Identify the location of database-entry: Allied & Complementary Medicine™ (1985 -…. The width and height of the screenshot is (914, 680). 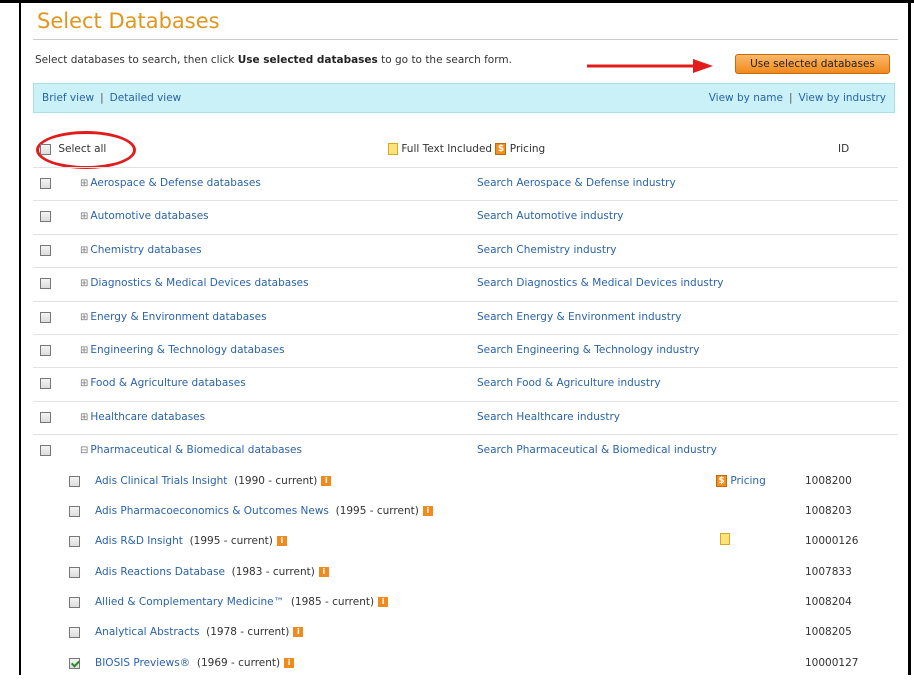
(242, 602).